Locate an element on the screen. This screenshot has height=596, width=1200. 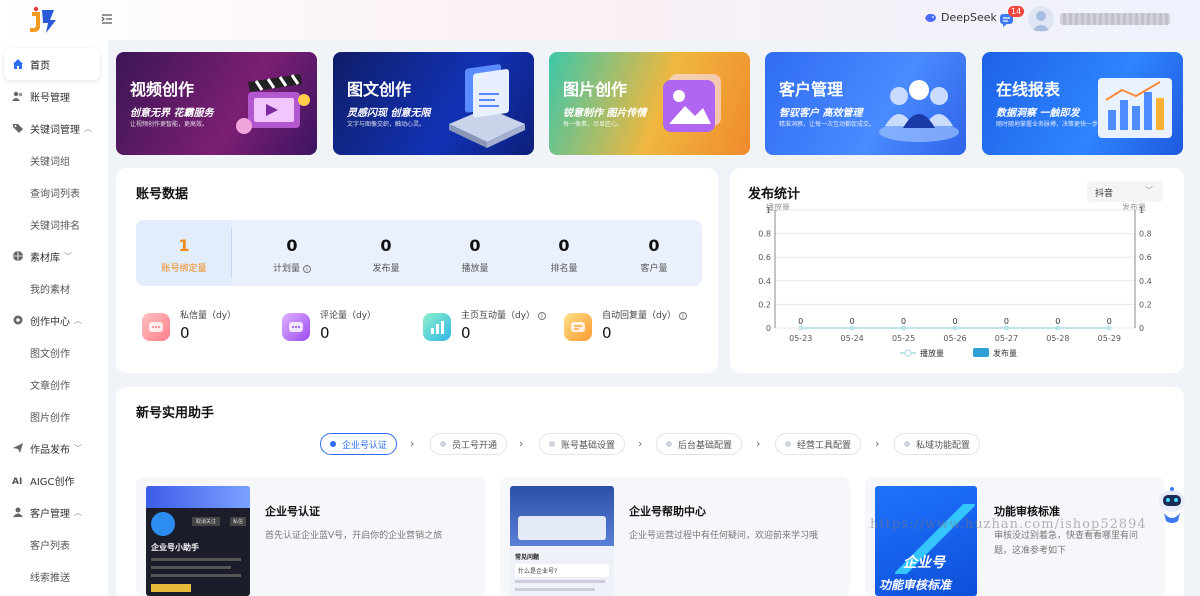
notify-badge: 14 is located at coordinates (1016, 11).